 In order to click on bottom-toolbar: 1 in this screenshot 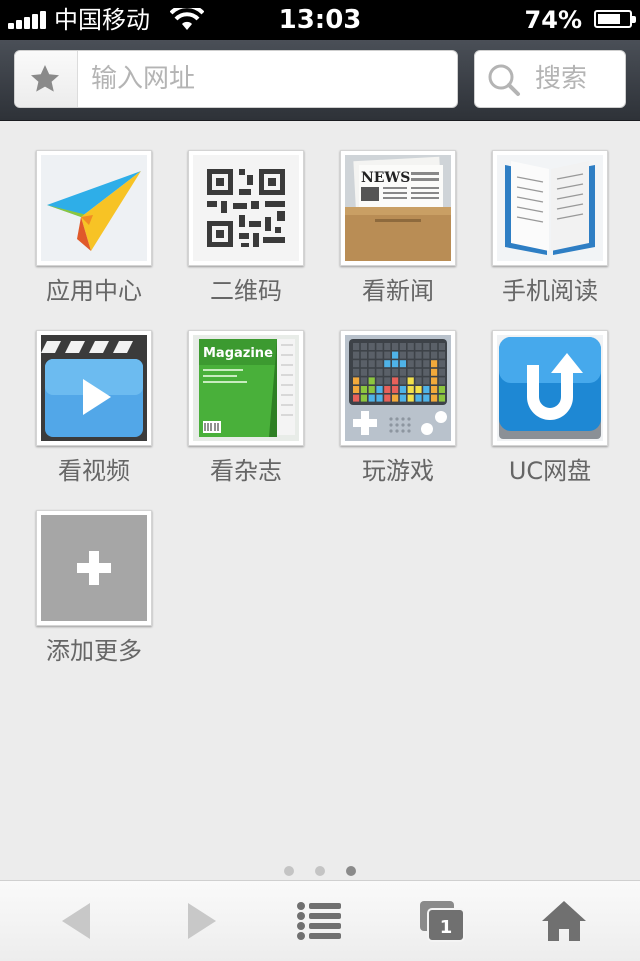, I will do `click(320, 920)`.